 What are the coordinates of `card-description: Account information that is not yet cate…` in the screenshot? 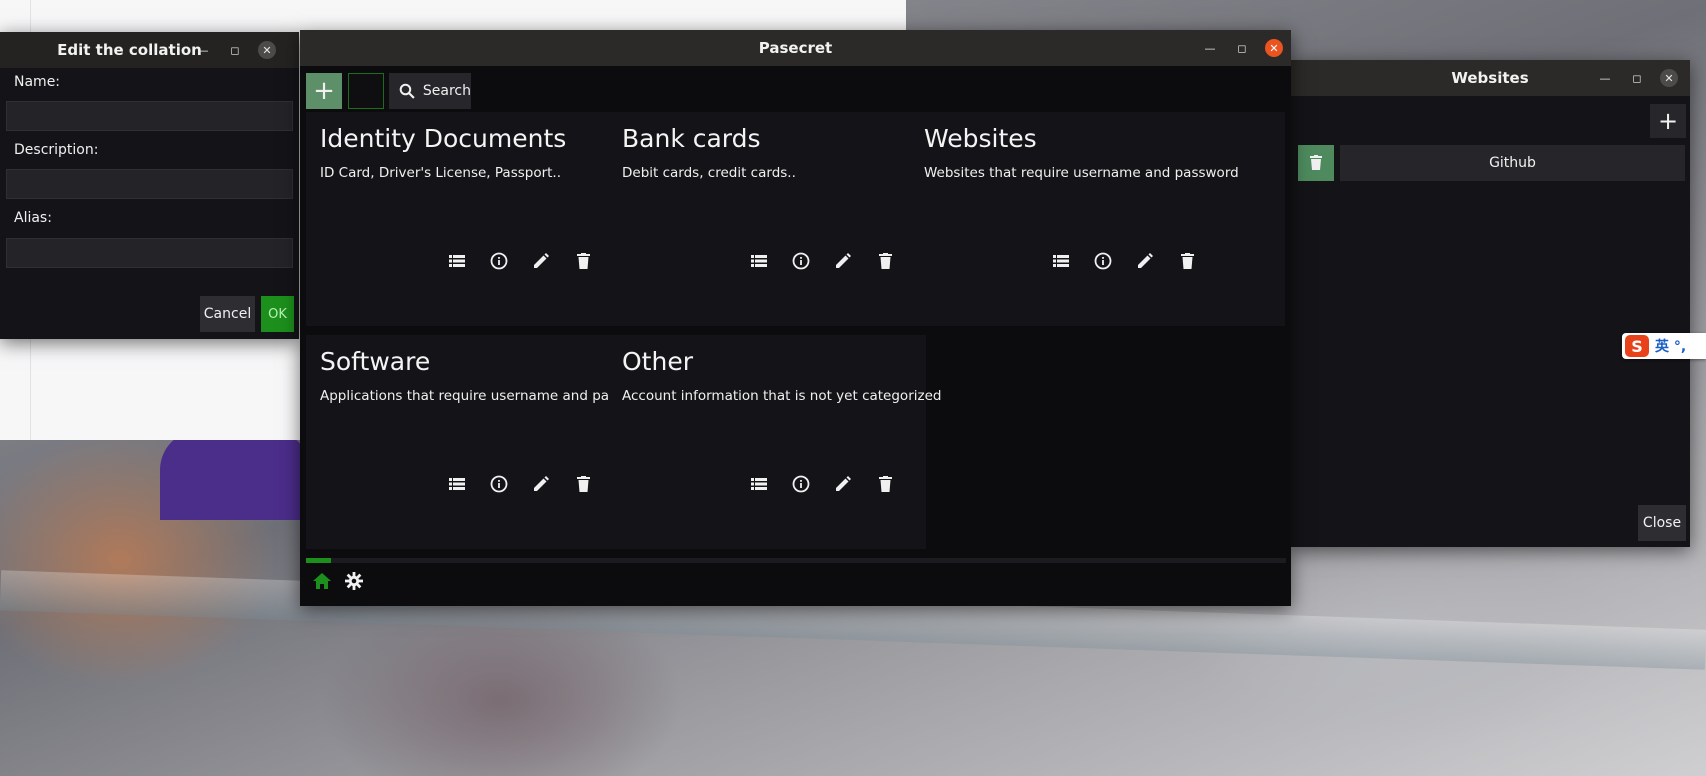 It's located at (782, 396).